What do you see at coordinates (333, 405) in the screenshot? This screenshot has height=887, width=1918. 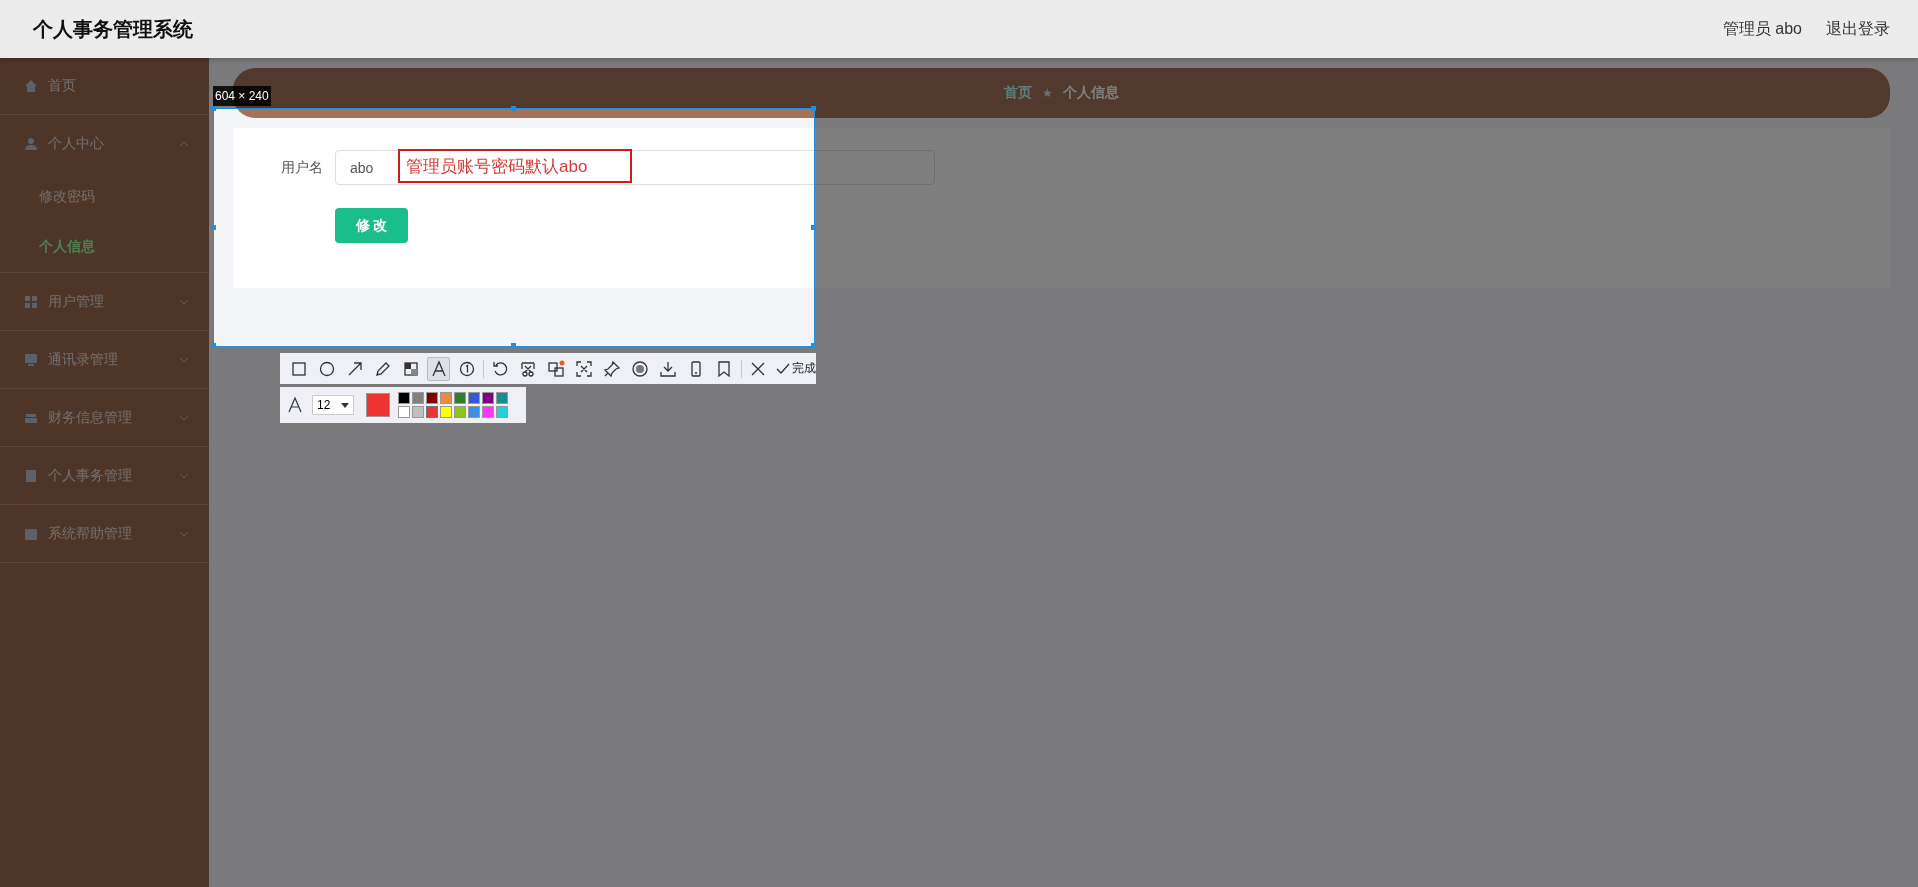 I see `font-size-dropdown: 12` at bounding box center [333, 405].